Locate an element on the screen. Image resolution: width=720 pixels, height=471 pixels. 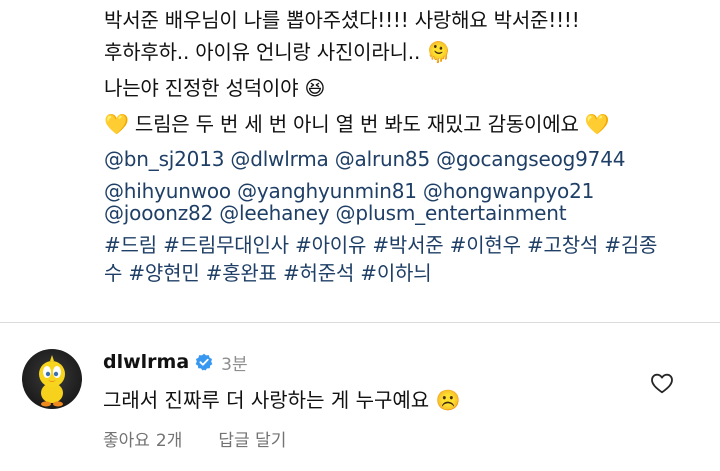
heart-outline-icon is located at coordinates (662, 383).